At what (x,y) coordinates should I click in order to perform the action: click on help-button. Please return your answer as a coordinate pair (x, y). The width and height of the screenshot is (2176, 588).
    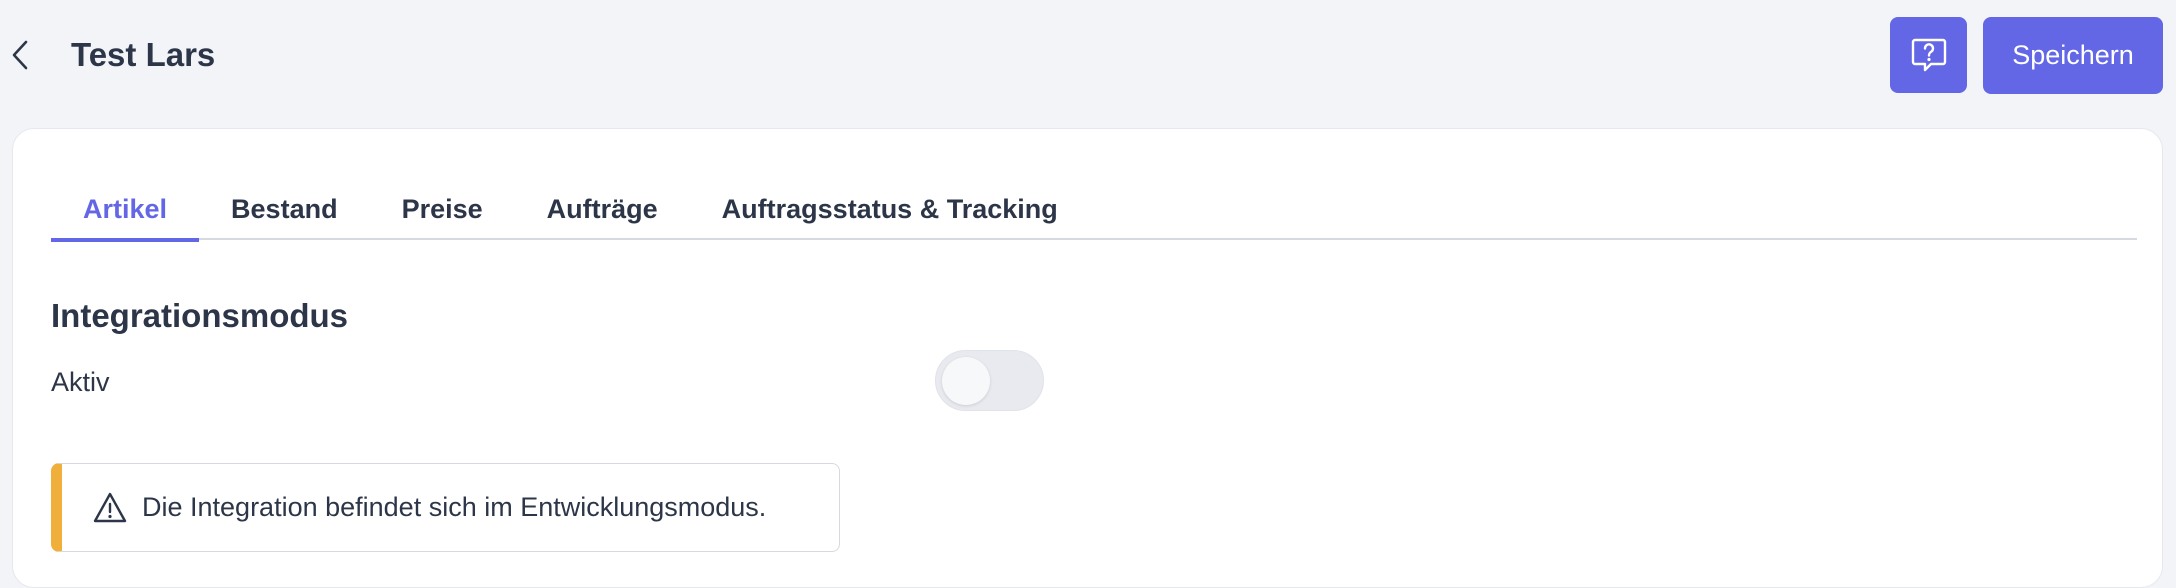
    Looking at the image, I should click on (1928, 55).